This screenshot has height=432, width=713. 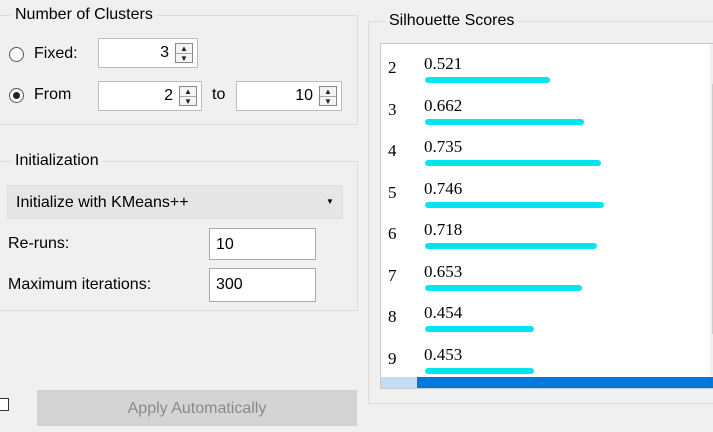 I want to click on apply-label: Apply Automatically, so click(x=197, y=408).